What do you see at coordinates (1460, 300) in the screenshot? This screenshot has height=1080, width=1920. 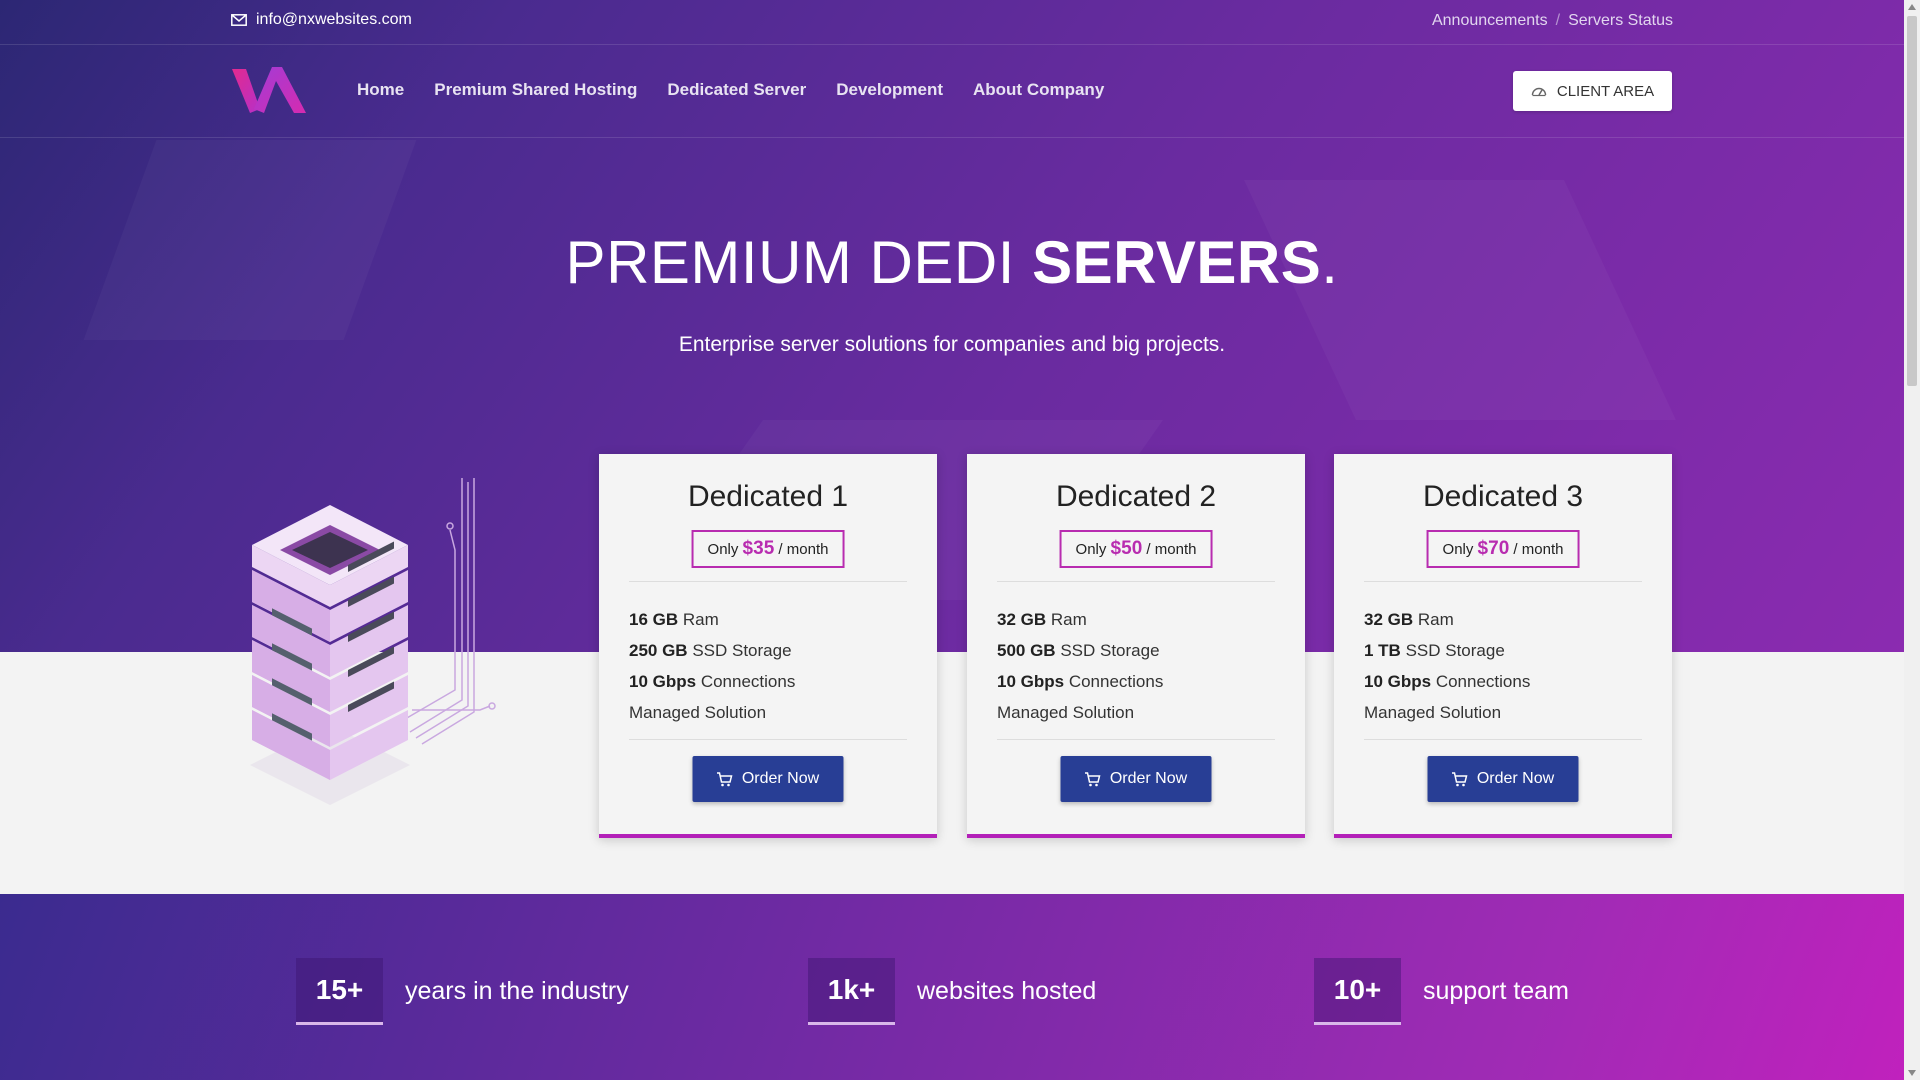 I see `background-facet` at bounding box center [1460, 300].